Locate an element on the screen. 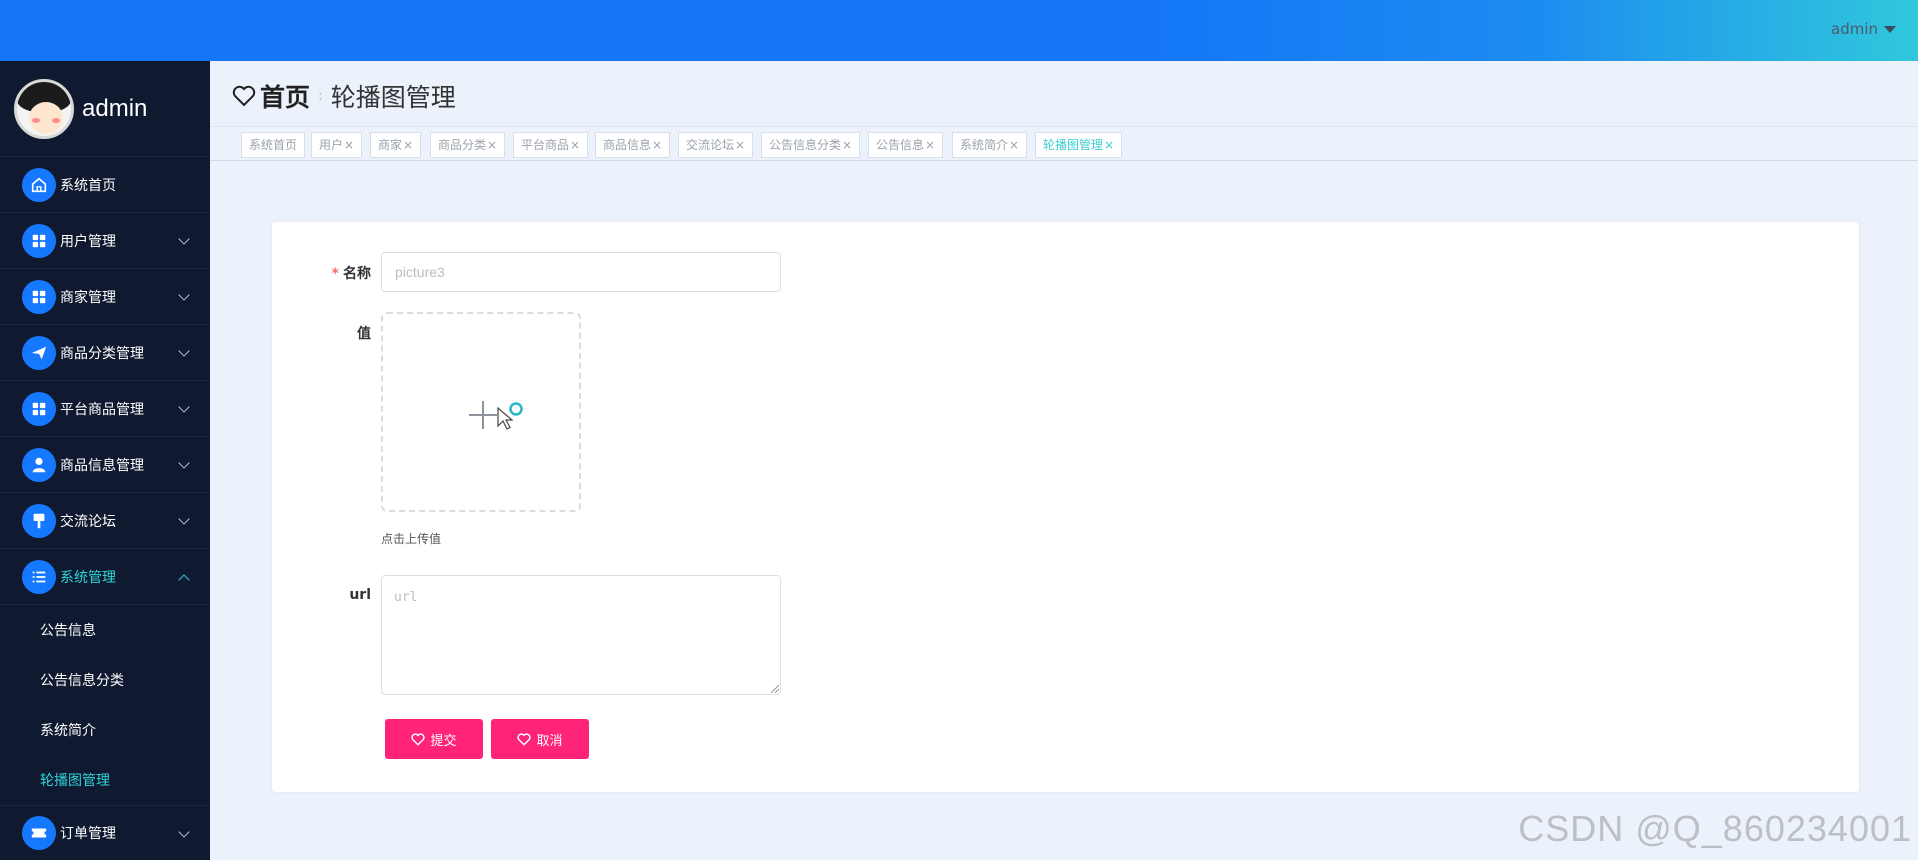  ticket-icon is located at coordinates (39, 833).